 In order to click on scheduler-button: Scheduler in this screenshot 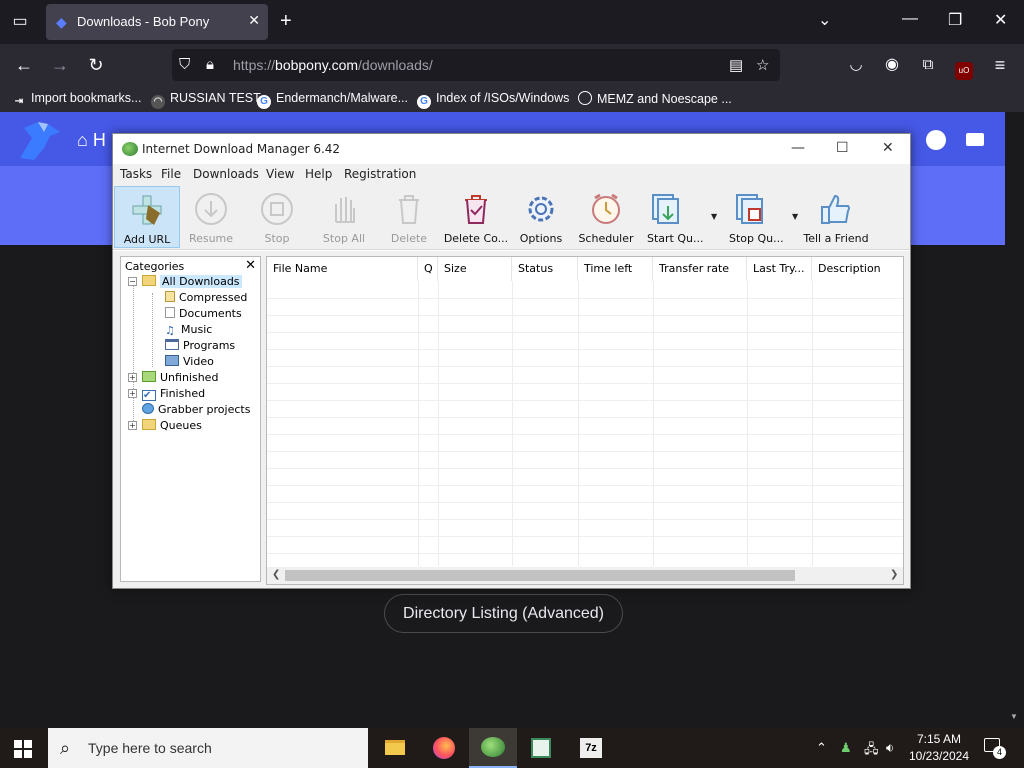, I will do `click(606, 217)`.